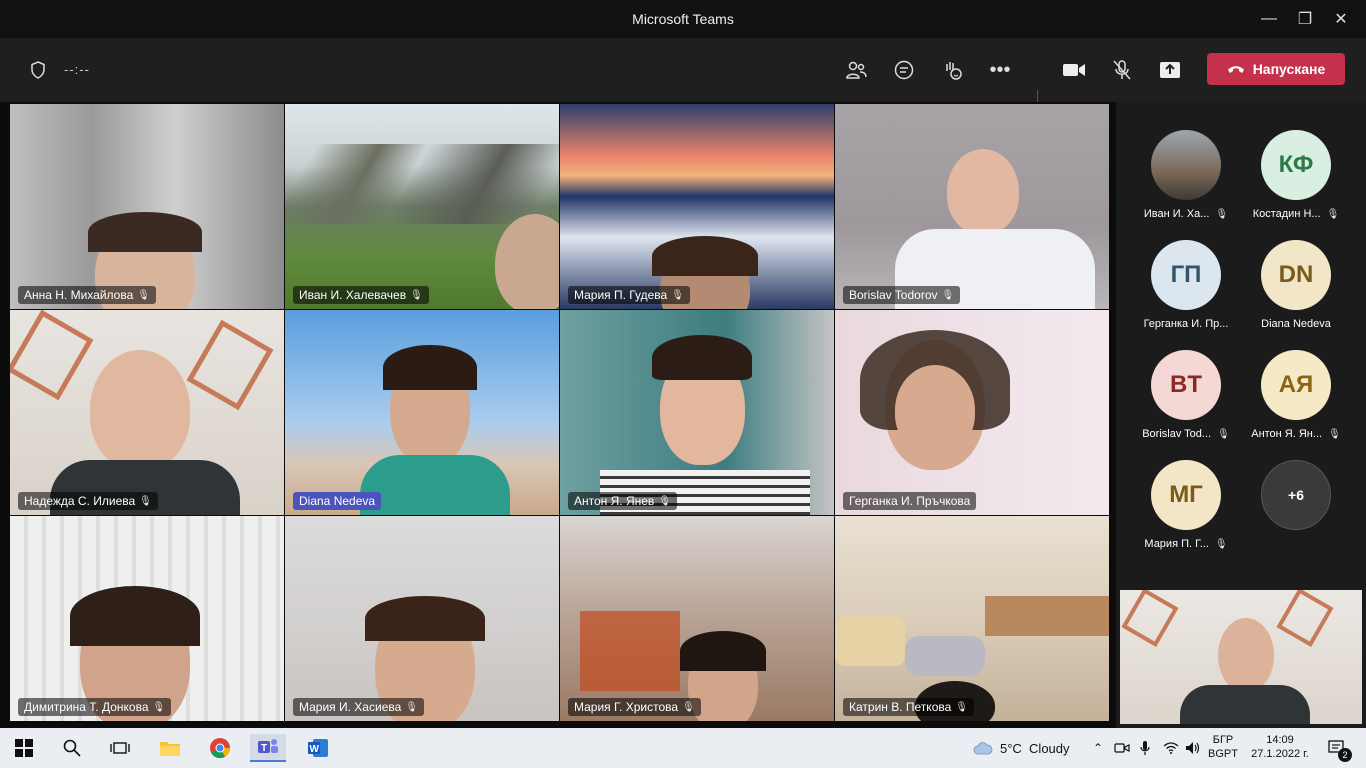 The image size is (1366, 768). Describe the element at coordinates (972, 618) in the screenshot. I see `video-tile: Катрин В. Петкова 🎙︎` at that location.